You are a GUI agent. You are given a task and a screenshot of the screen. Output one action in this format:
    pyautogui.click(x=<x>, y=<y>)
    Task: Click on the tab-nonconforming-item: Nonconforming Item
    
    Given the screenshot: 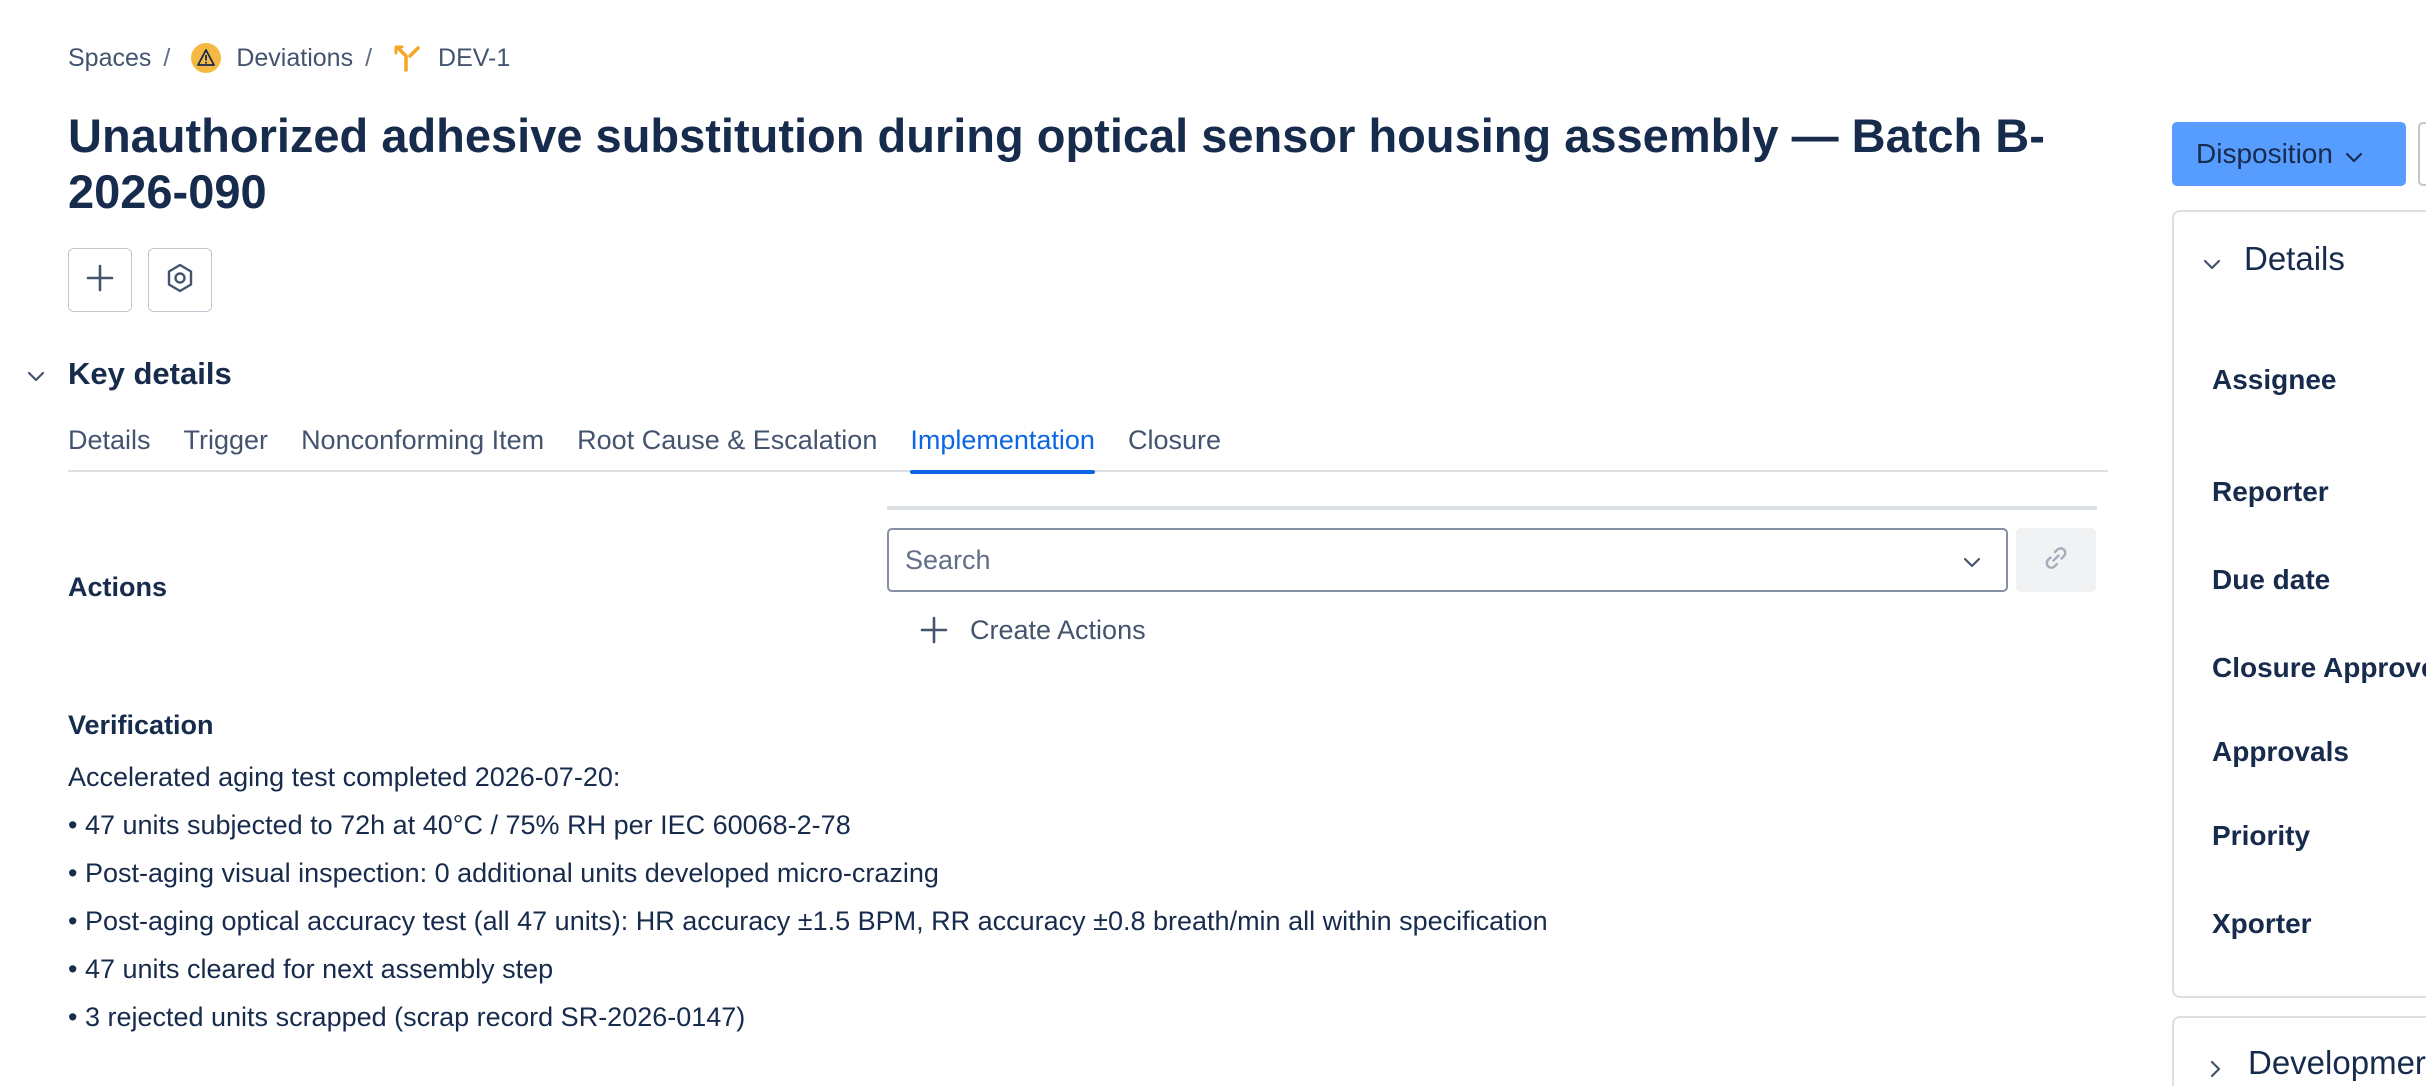 What is the action you would take?
    pyautogui.click(x=422, y=445)
    